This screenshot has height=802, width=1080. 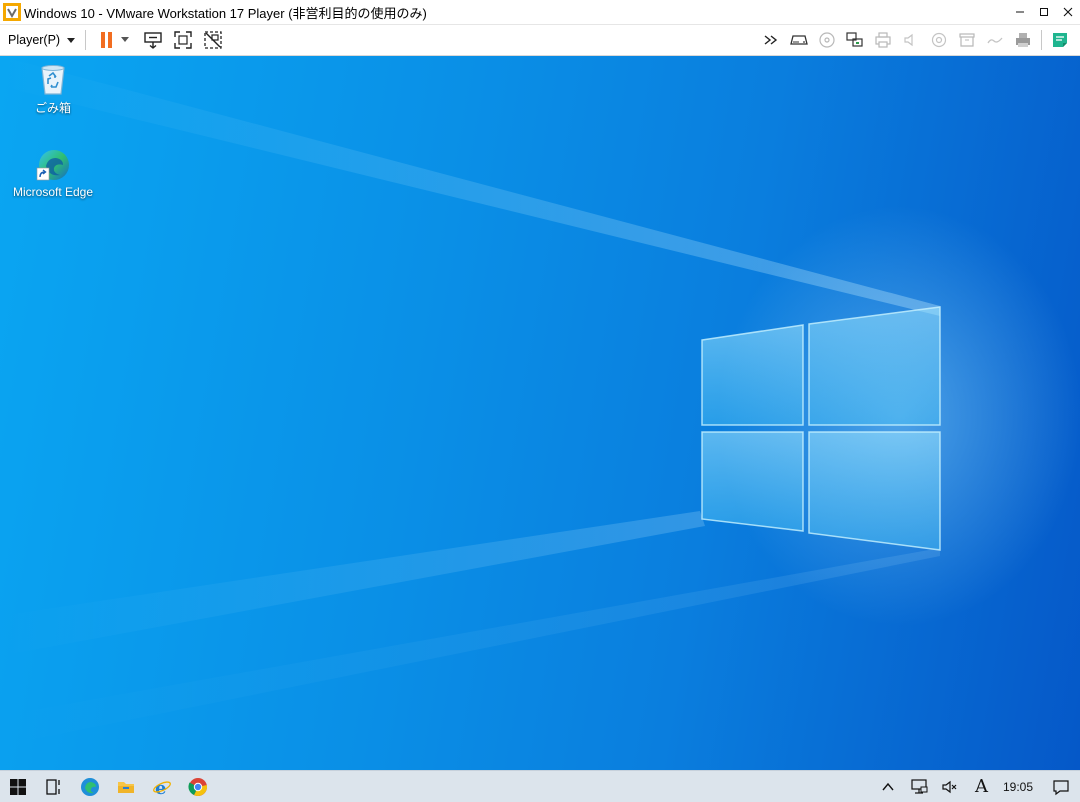 I want to click on toolbar-divider, so click(x=86, y=40).